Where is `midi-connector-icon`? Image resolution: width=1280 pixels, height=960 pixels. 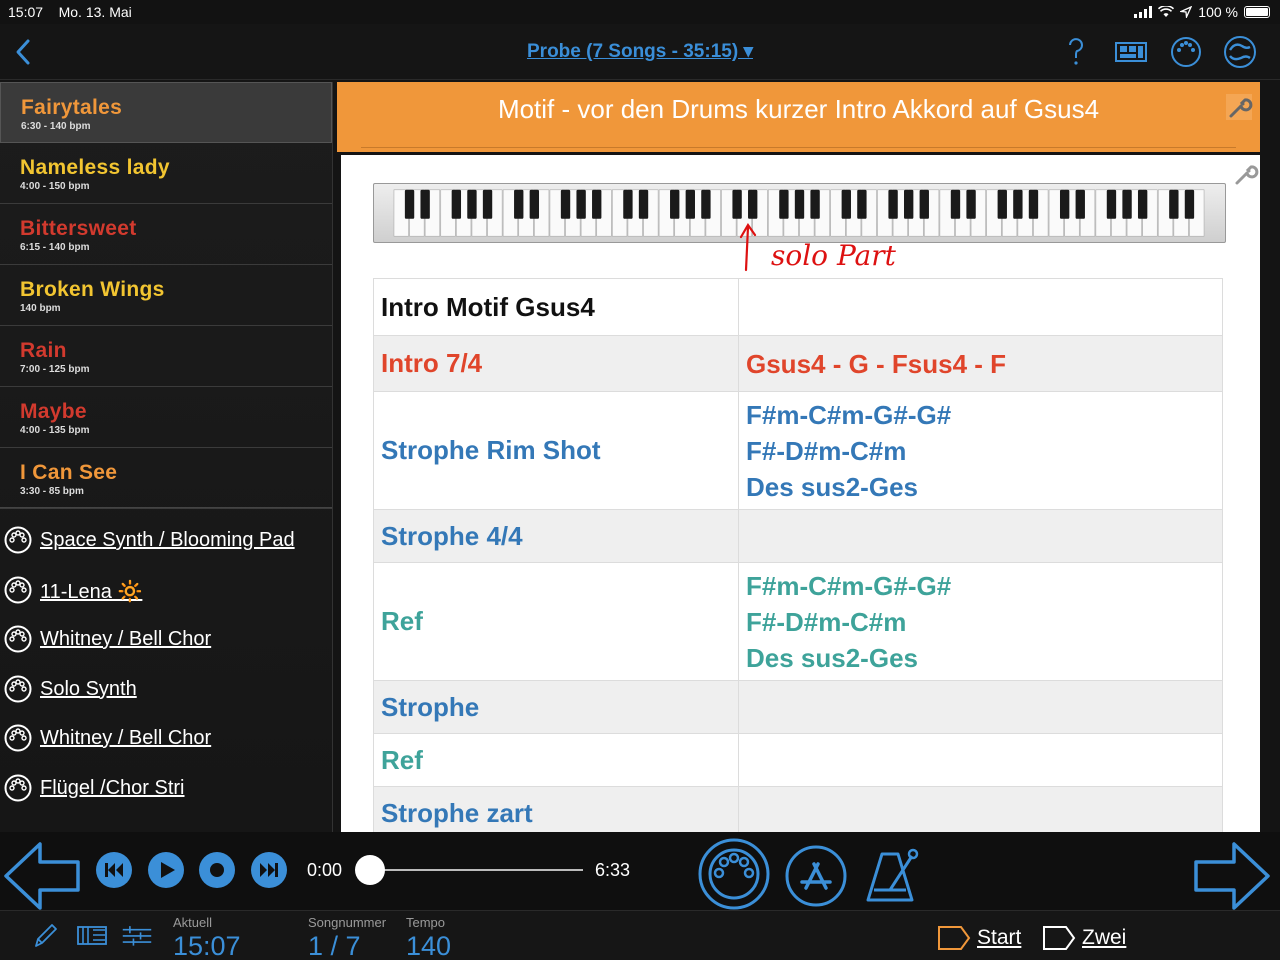
midi-connector-icon is located at coordinates (734, 874).